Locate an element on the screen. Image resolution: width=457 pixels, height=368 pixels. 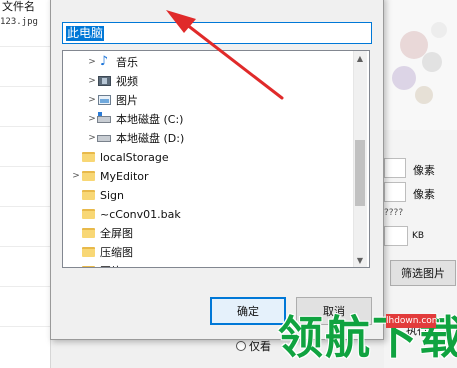
tree-item-compressed: 压缩图 is located at coordinates (102, 252).